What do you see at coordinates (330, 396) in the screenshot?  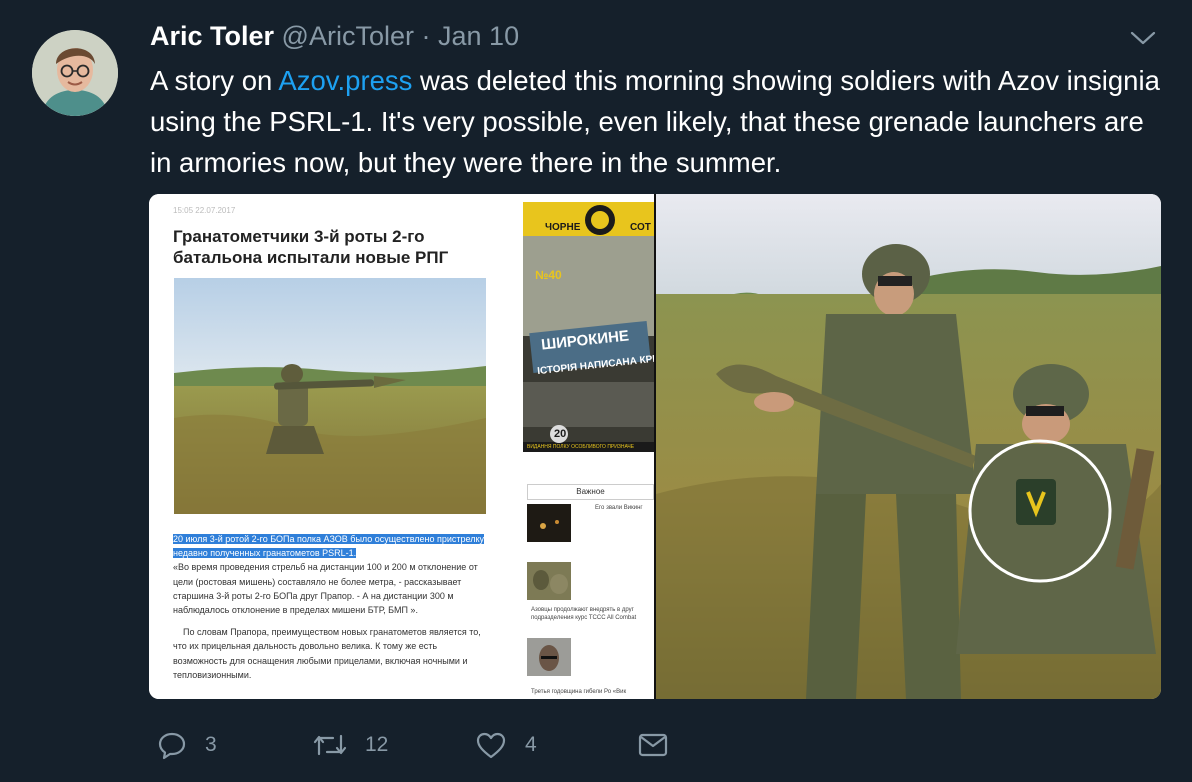 I see `article-photo` at bounding box center [330, 396].